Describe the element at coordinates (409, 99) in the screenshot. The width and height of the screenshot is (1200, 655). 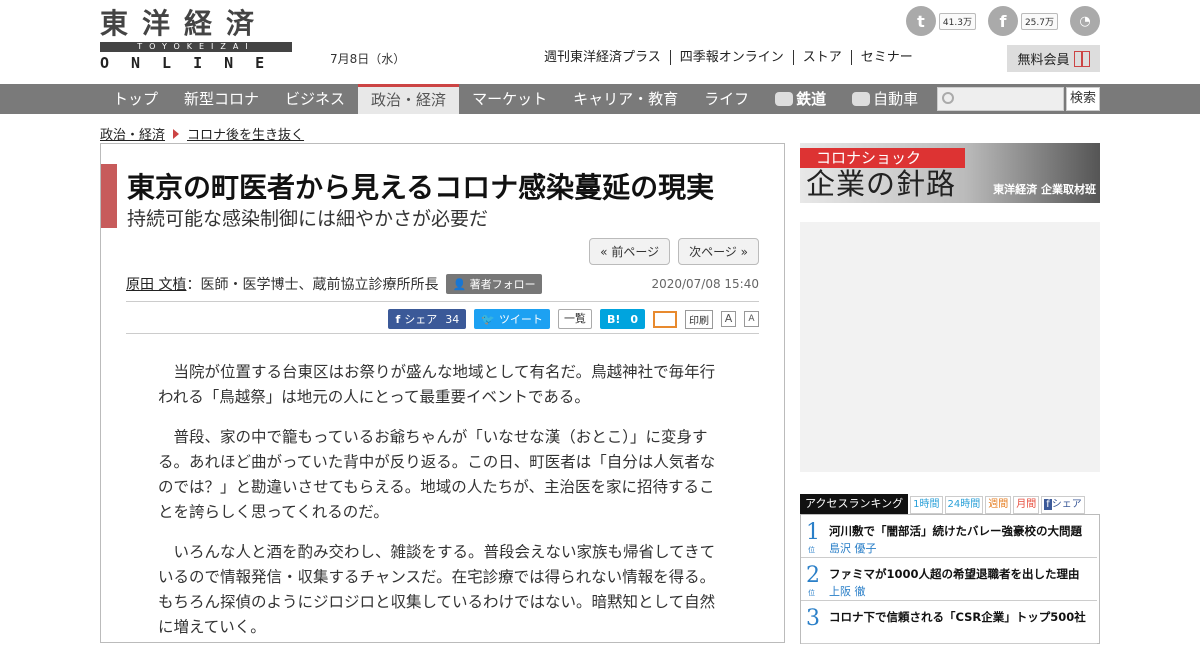
I see `nav-politics-economy: 政治・経済` at that location.